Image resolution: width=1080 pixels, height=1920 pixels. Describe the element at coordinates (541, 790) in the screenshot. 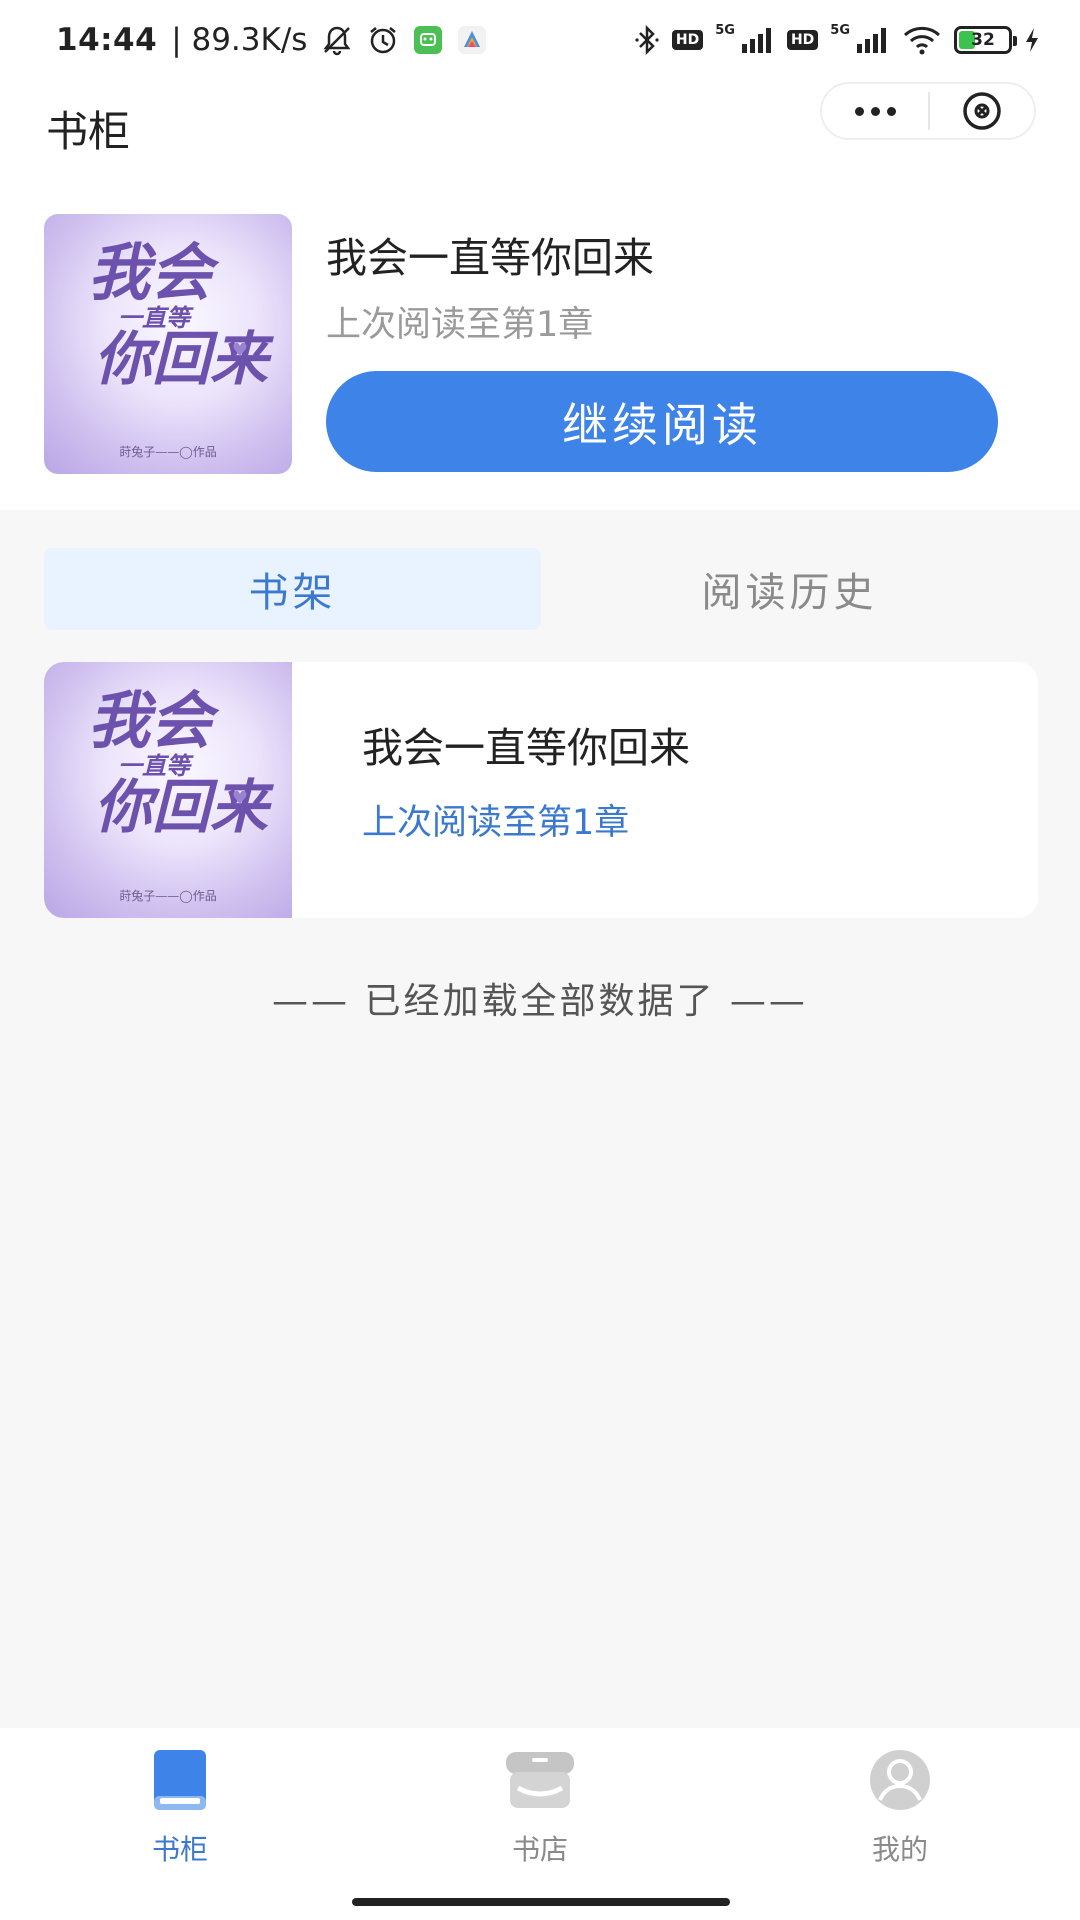

I see `list-item: 我会 一直等 你回来 ♥ 莳兔子——◯作品 我会一直等你回来 上次阅读至第1章` at that location.